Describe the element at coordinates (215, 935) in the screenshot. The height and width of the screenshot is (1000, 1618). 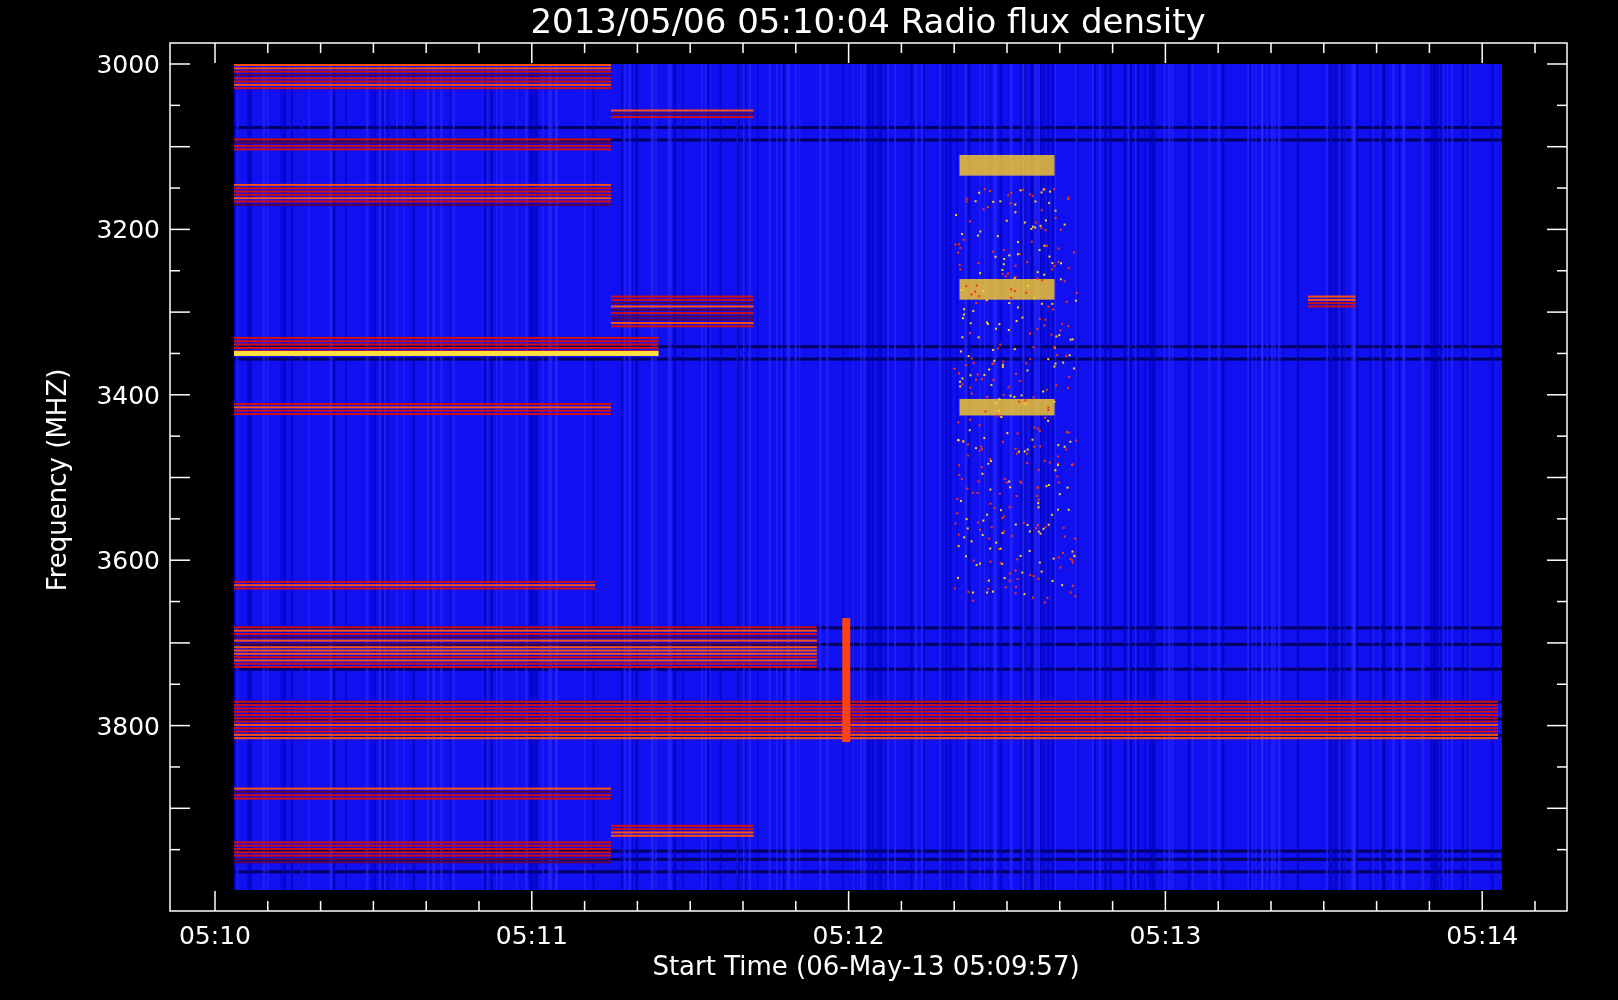
I see `x-tick-label: 05:10` at that location.